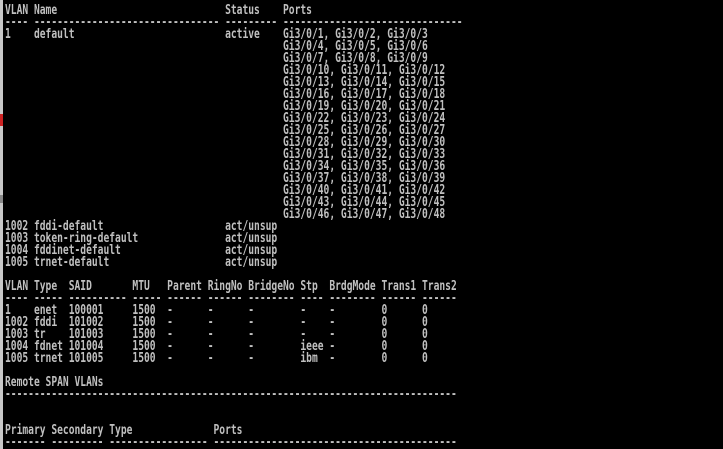  Describe the element at coordinates (141, 262) in the screenshot. I see `vlan-row-1005: 1005 trnet-default act/unsup` at that location.